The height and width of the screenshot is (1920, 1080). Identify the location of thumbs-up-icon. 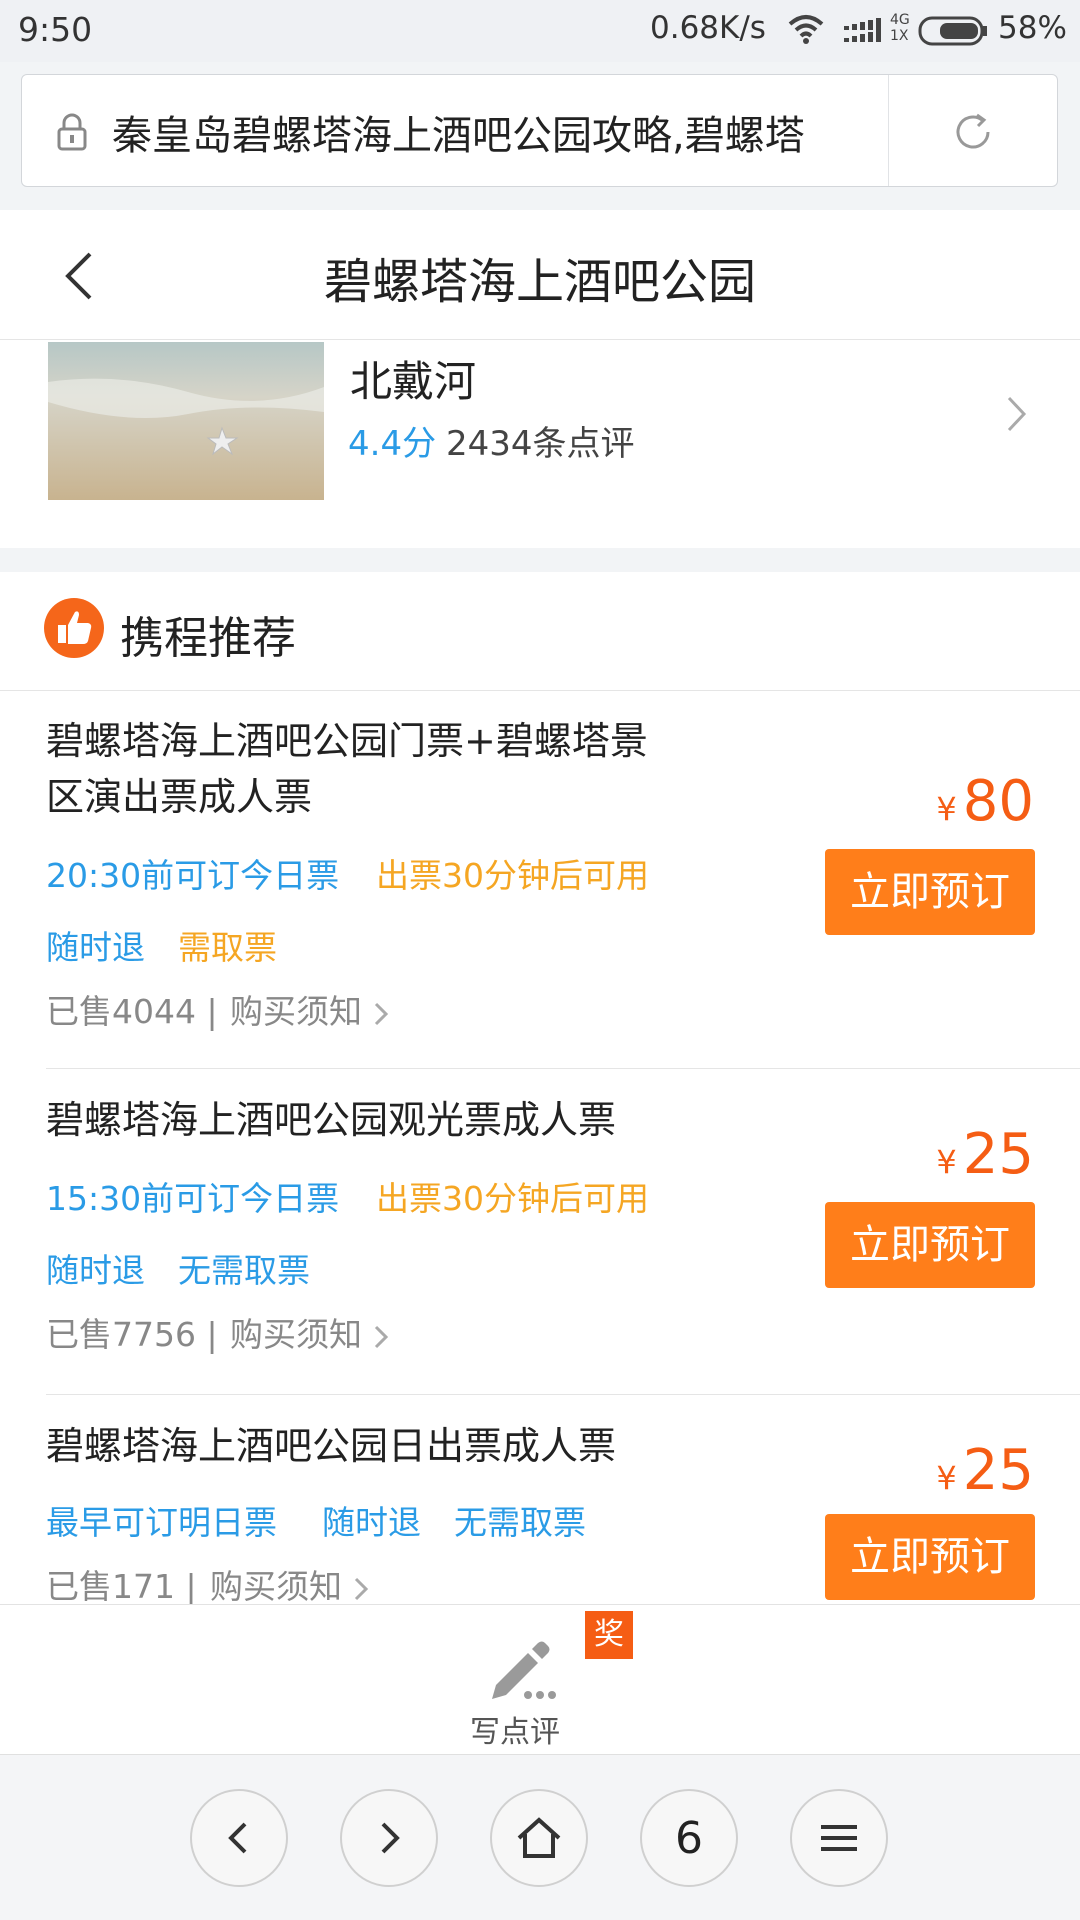
(74, 628).